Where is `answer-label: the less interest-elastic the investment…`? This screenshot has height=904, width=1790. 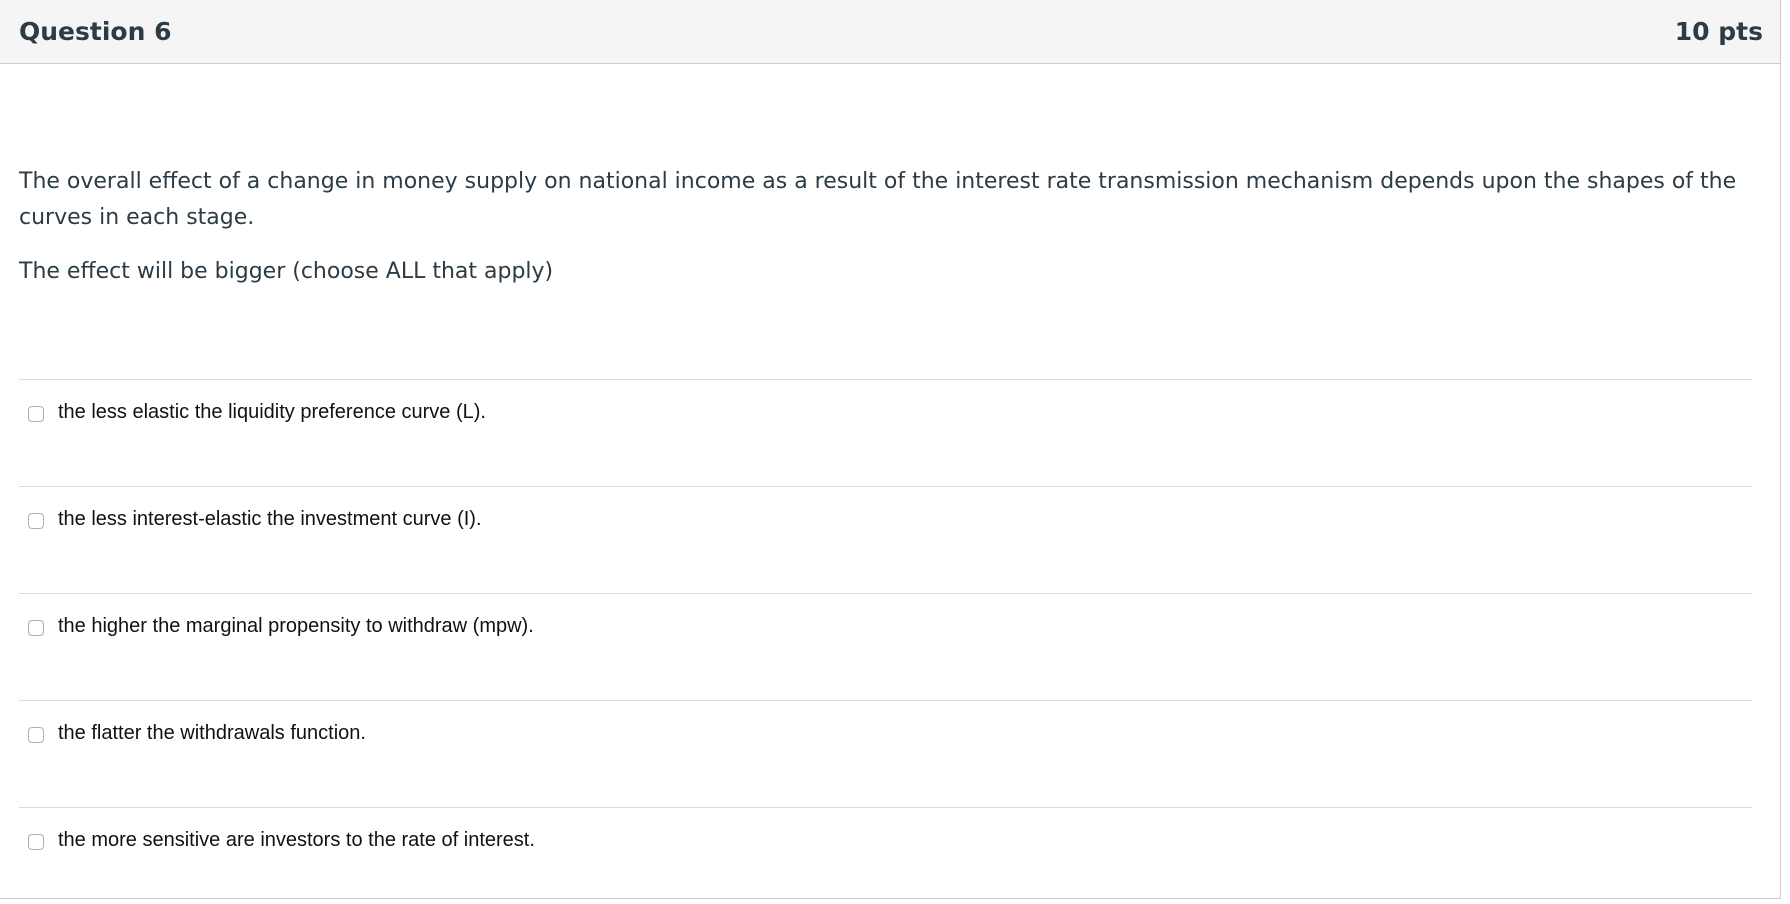
answer-label: the less interest-elastic the investment… is located at coordinates (270, 519).